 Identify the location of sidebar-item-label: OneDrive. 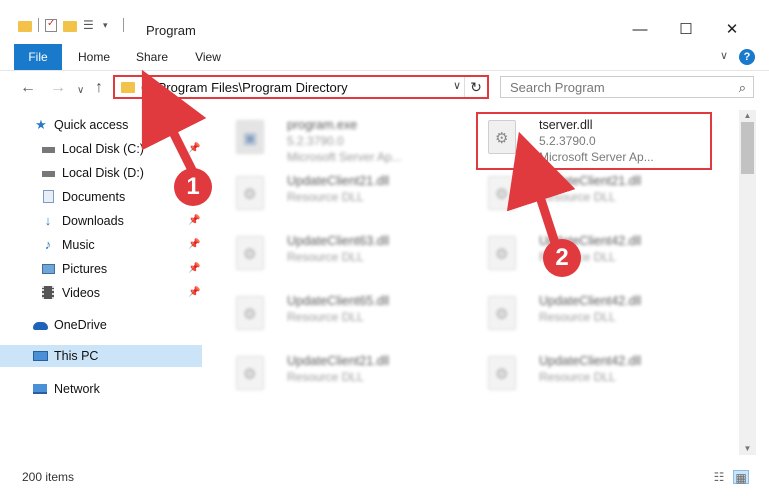
(80, 325).